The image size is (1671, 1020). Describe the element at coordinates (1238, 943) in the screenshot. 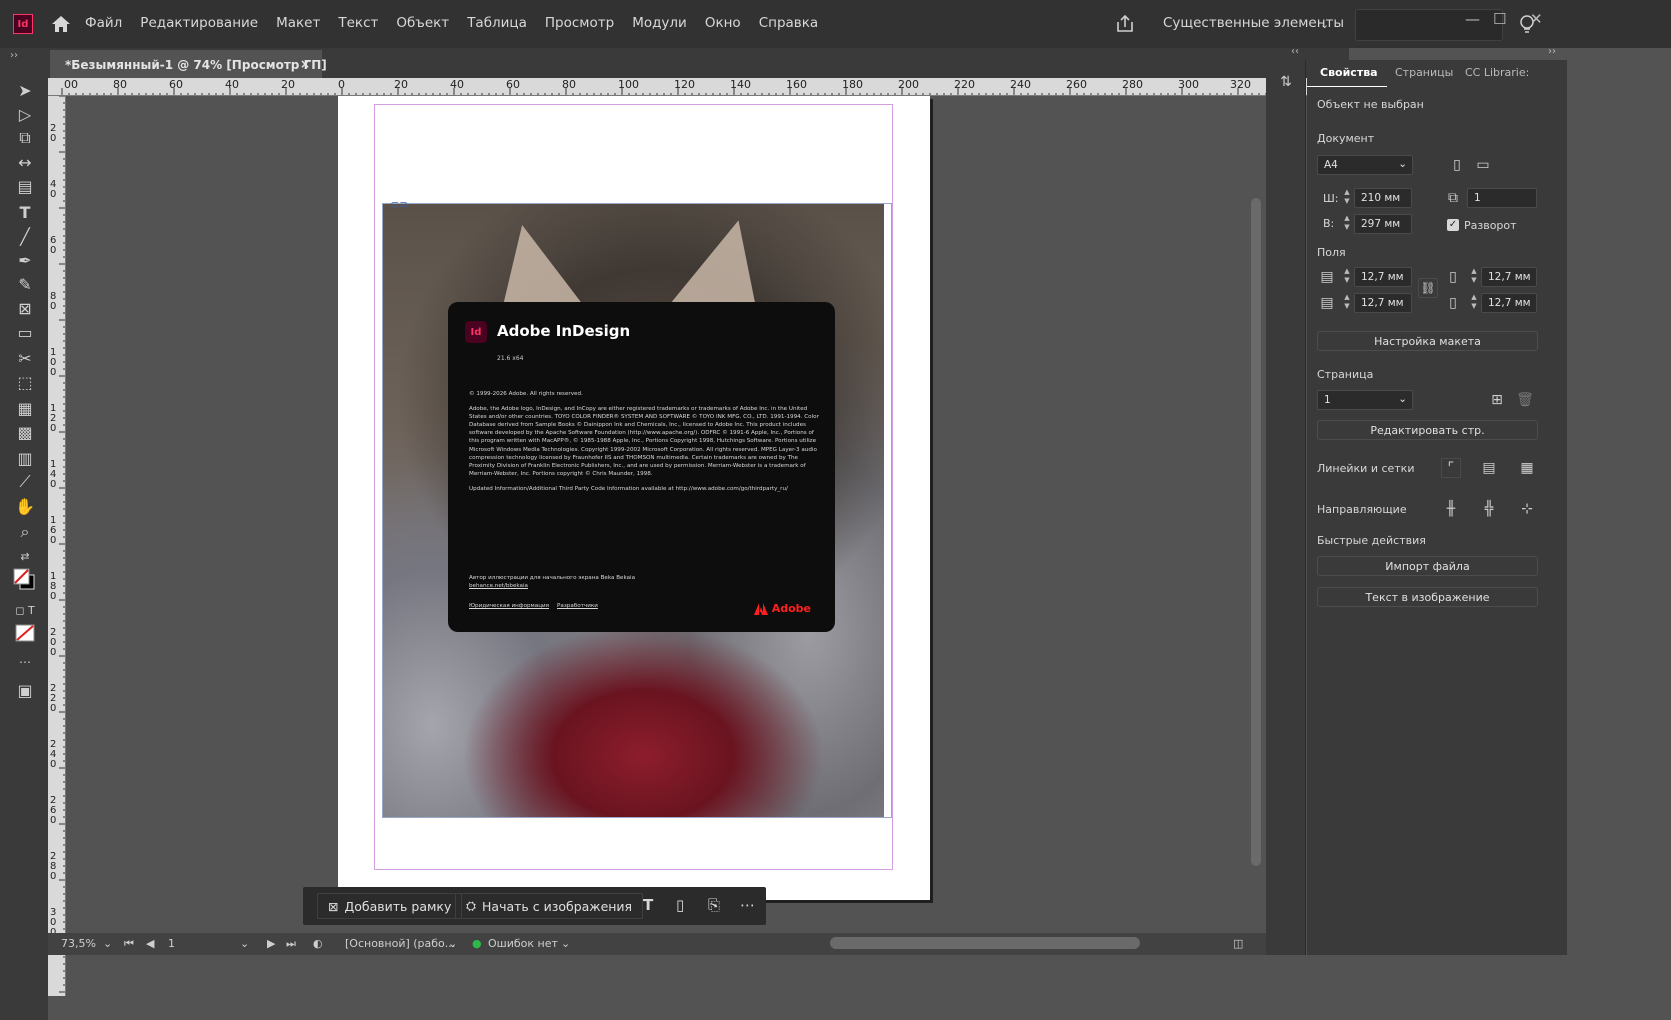

I see `split-view-icon: ◫` at that location.